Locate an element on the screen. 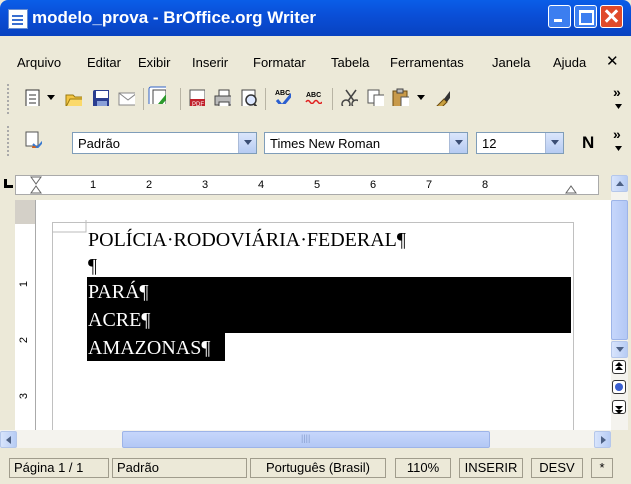  format-toolbar-overflow-icon: » is located at coordinates (617, 134).